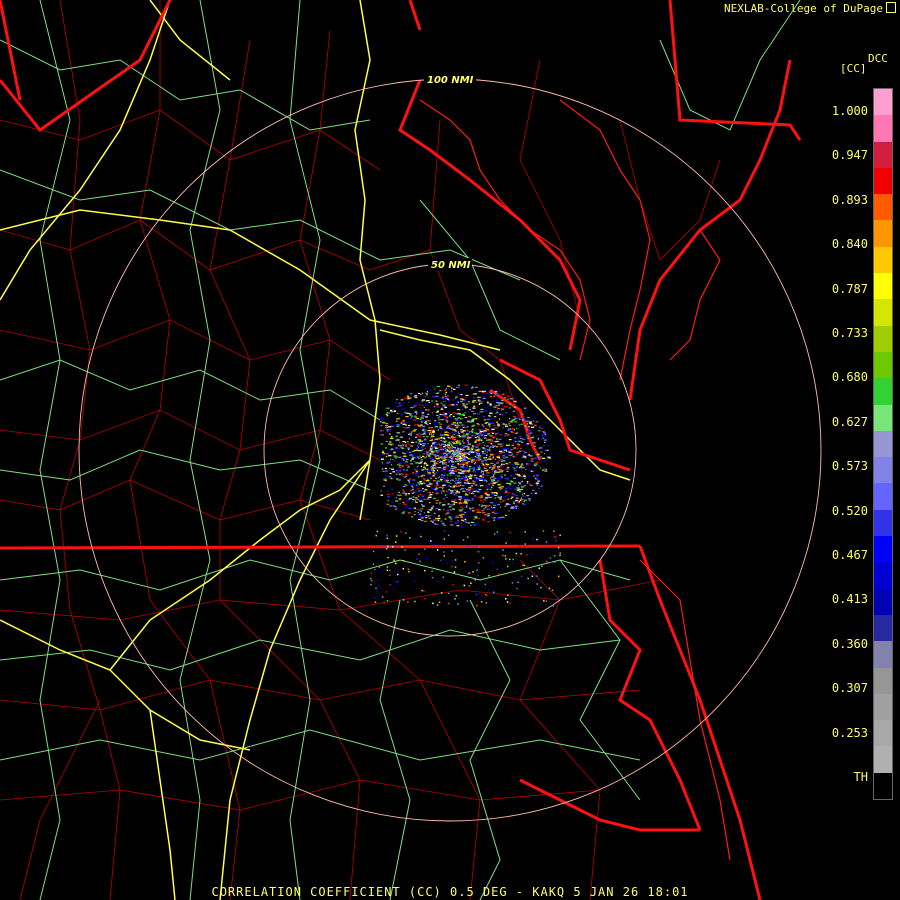 The height and width of the screenshot is (900, 900). I want to click on legend-tick-label: 0.573, so click(849, 466).